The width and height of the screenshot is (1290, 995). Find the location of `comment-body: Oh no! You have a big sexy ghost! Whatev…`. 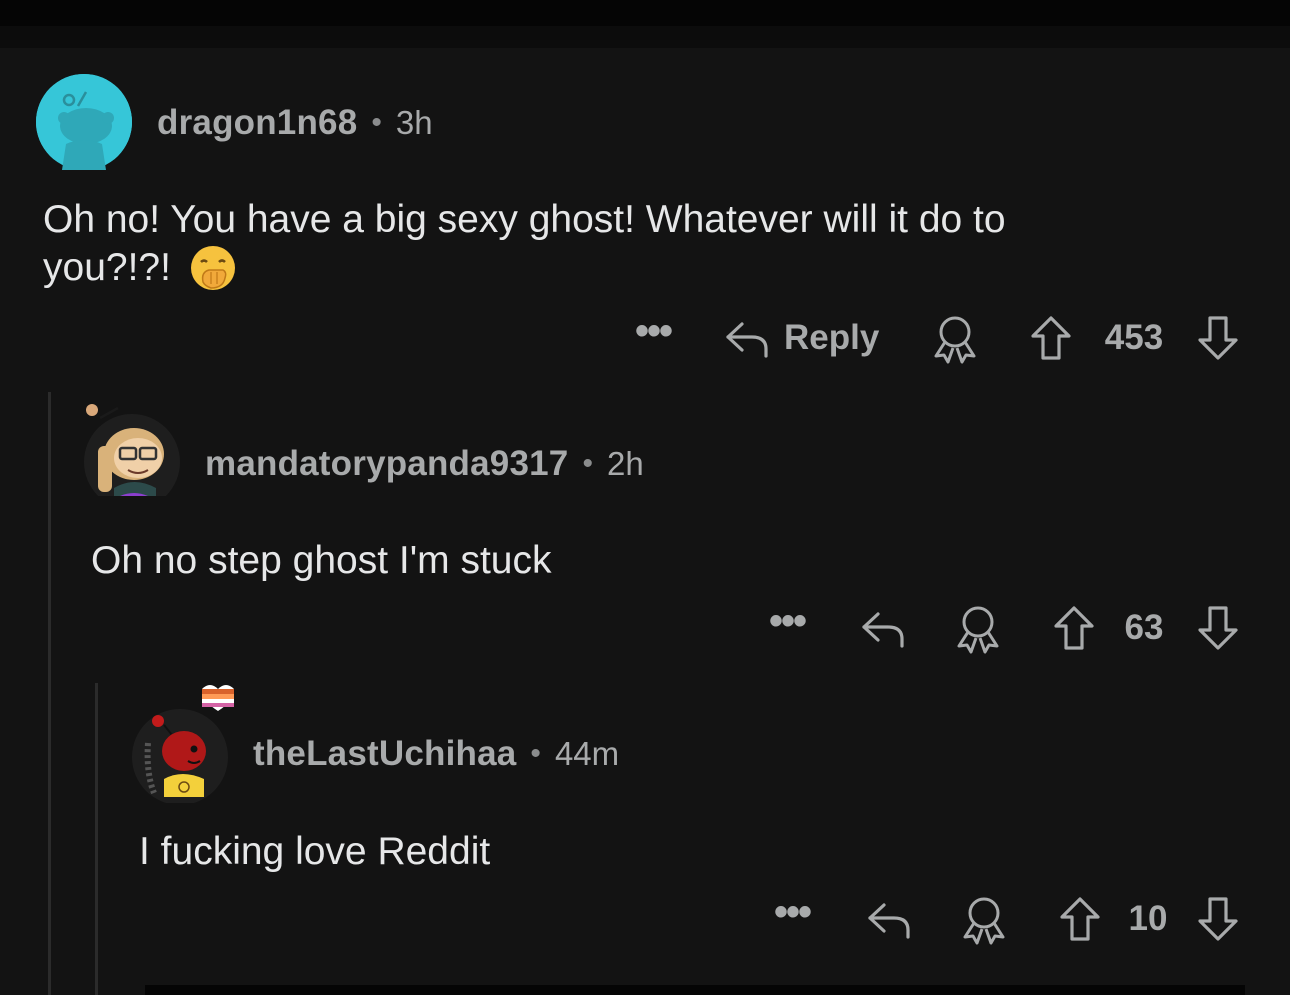

comment-body: Oh no! You have a big sexy ghost! Whatev… is located at coordinates (524, 244).